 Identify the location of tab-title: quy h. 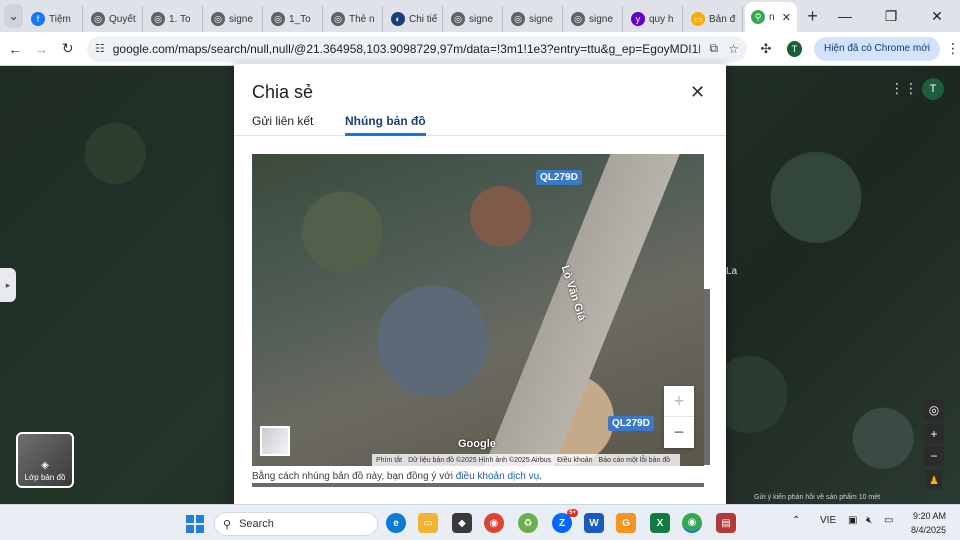
(661, 19).